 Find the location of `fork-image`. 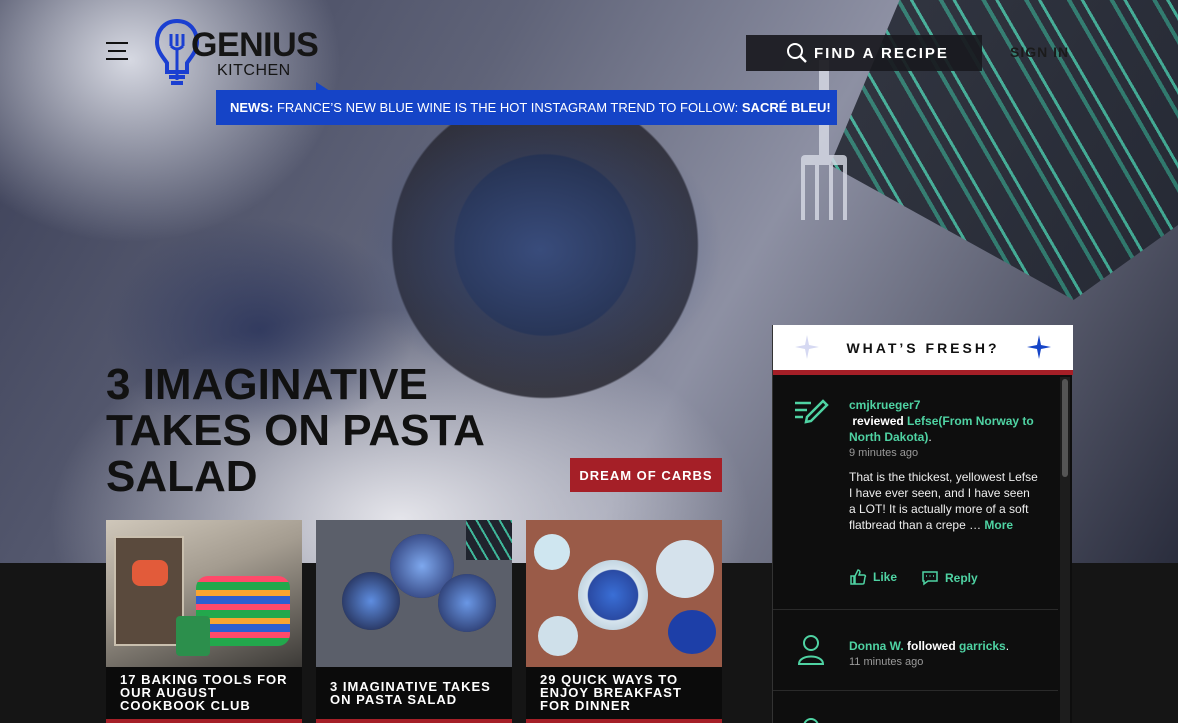

fork-image is located at coordinates (824, 140).